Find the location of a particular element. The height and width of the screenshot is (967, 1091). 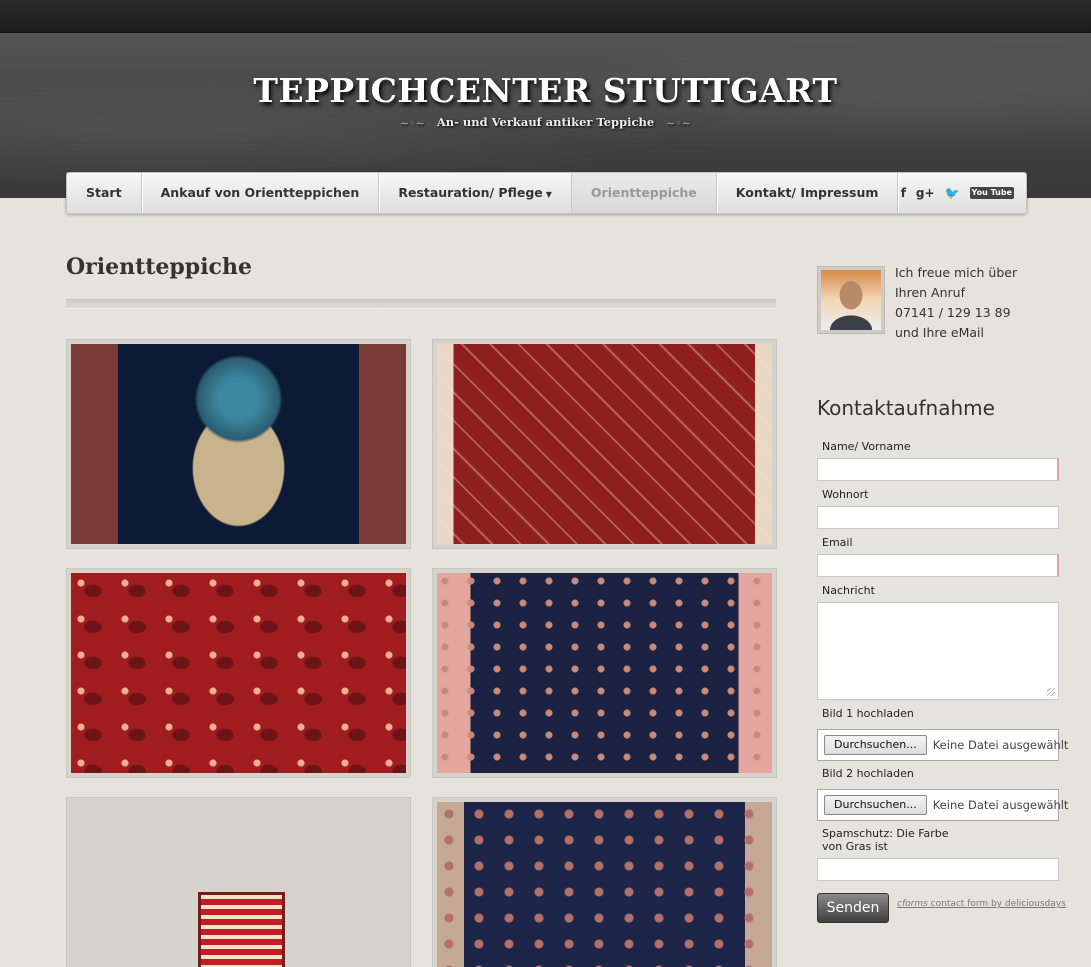

caret-down-icon: ▼ is located at coordinates (548, 194).